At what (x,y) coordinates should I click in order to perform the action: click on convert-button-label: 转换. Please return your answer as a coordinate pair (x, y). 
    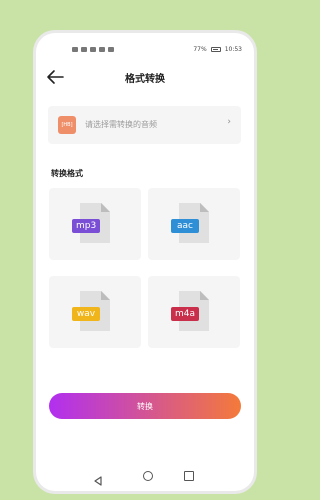
    Looking at the image, I should click on (145, 406).